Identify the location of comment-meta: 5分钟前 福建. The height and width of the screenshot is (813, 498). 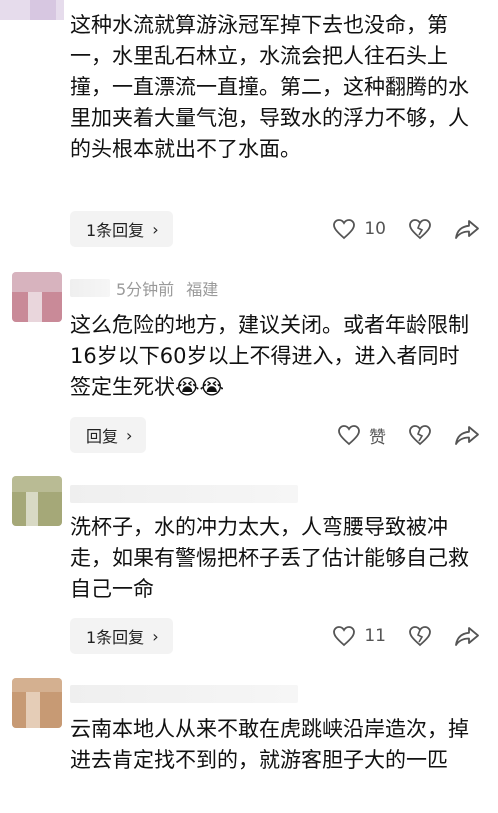
(144, 288).